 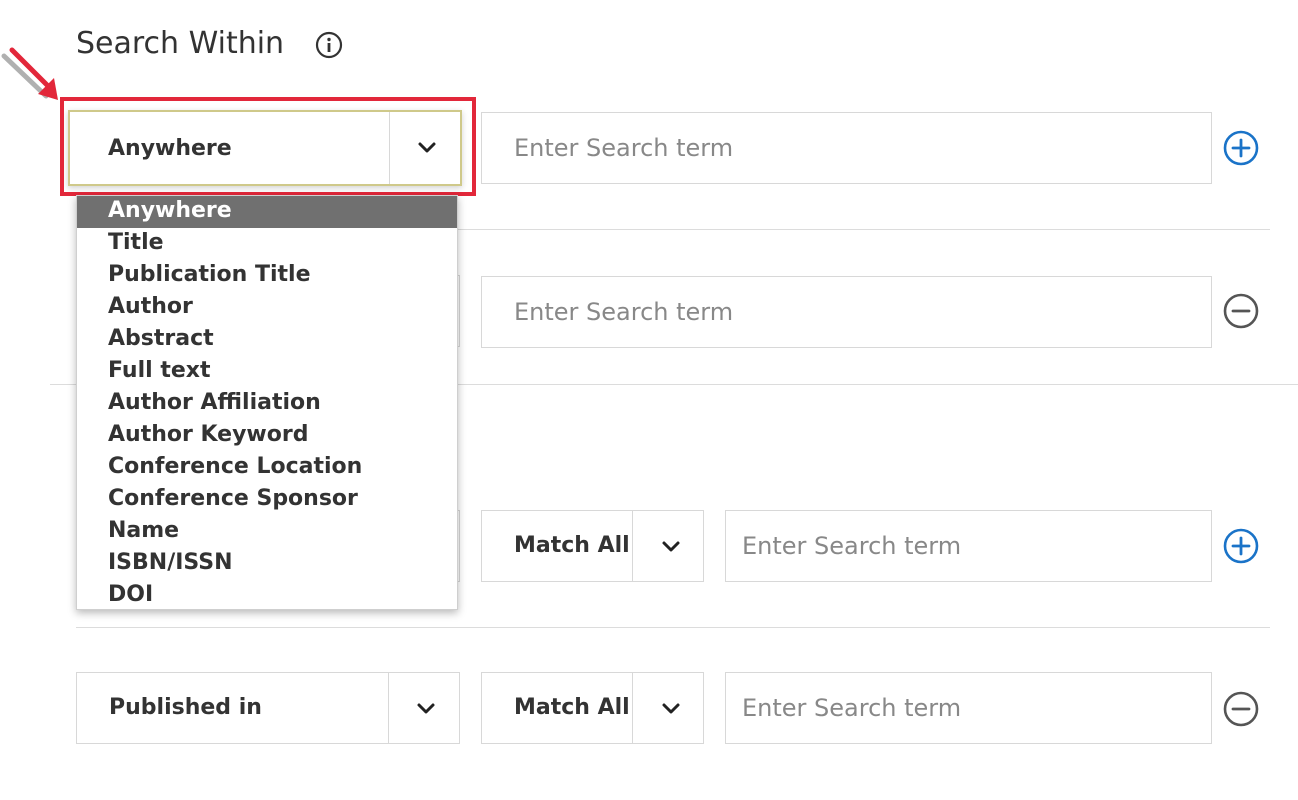 What do you see at coordinates (29, 73) in the screenshot?
I see `callout-arrow-icon` at bounding box center [29, 73].